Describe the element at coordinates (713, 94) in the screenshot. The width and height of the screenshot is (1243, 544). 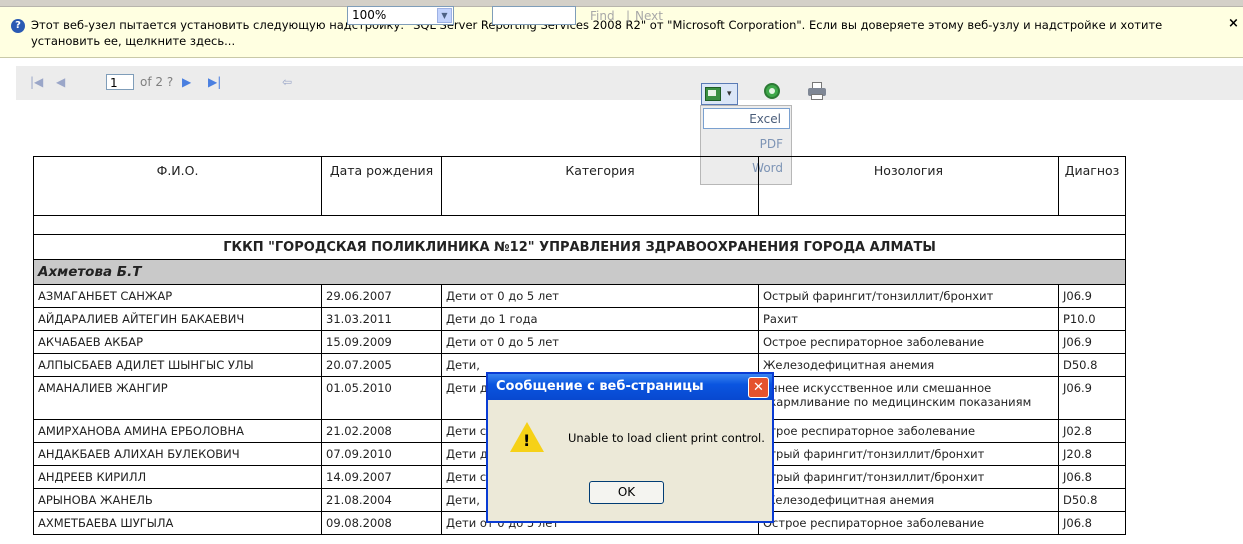
I see `export-icon` at that location.